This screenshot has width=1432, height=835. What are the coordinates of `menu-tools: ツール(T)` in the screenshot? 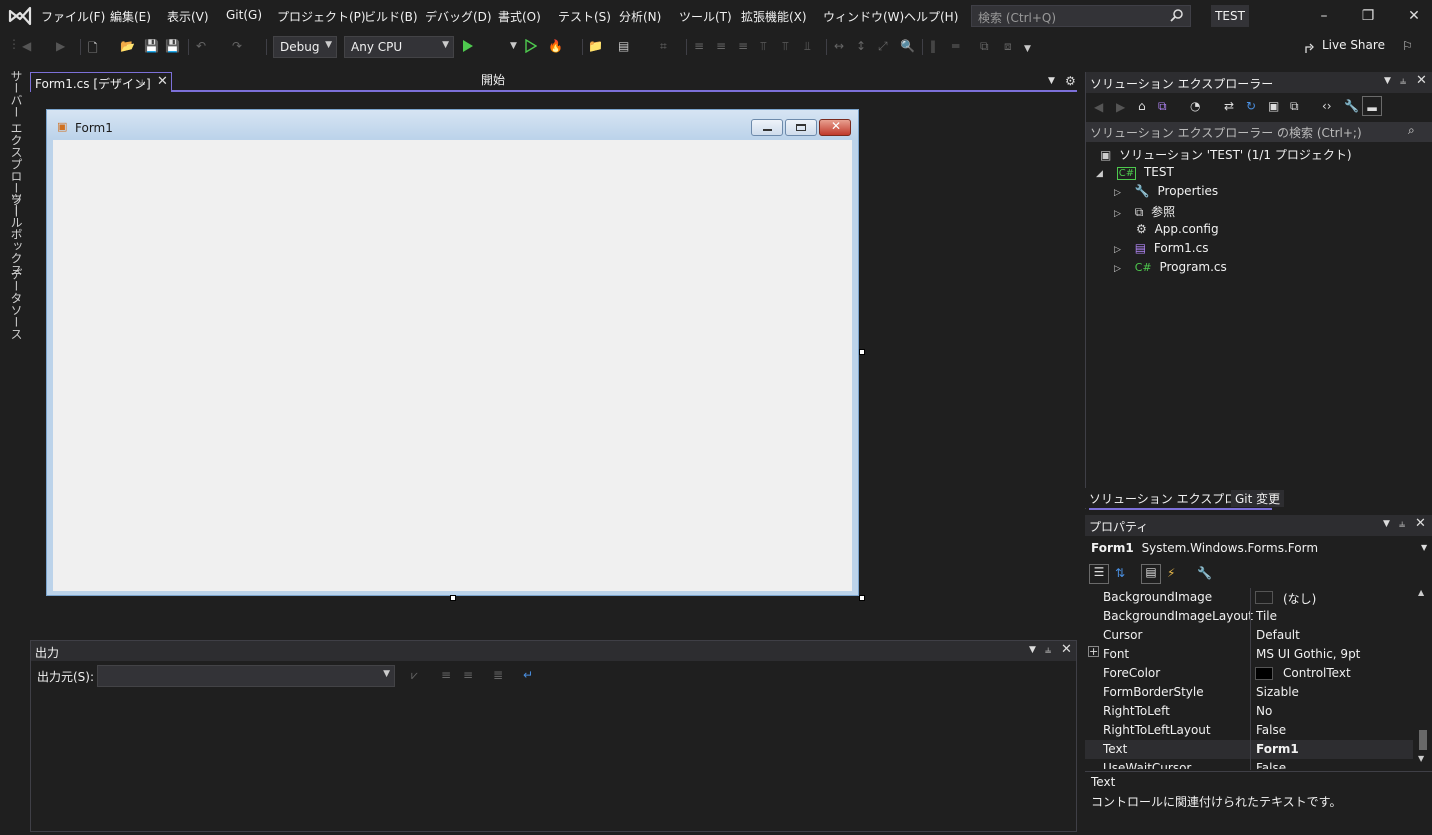 It's located at (705, 16).